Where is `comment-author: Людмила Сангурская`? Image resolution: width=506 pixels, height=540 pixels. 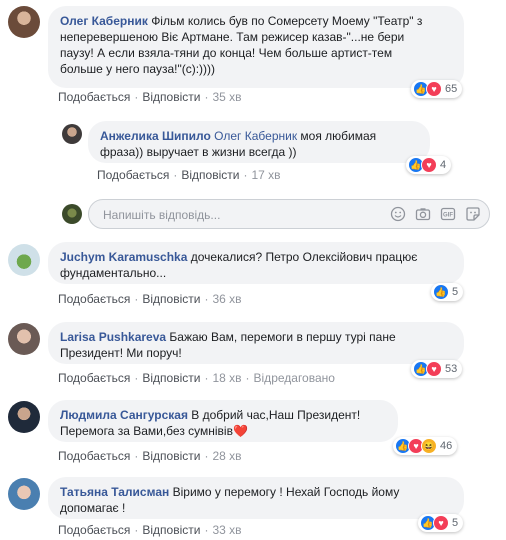
comment-author: Людмила Сангурская is located at coordinates (124, 415).